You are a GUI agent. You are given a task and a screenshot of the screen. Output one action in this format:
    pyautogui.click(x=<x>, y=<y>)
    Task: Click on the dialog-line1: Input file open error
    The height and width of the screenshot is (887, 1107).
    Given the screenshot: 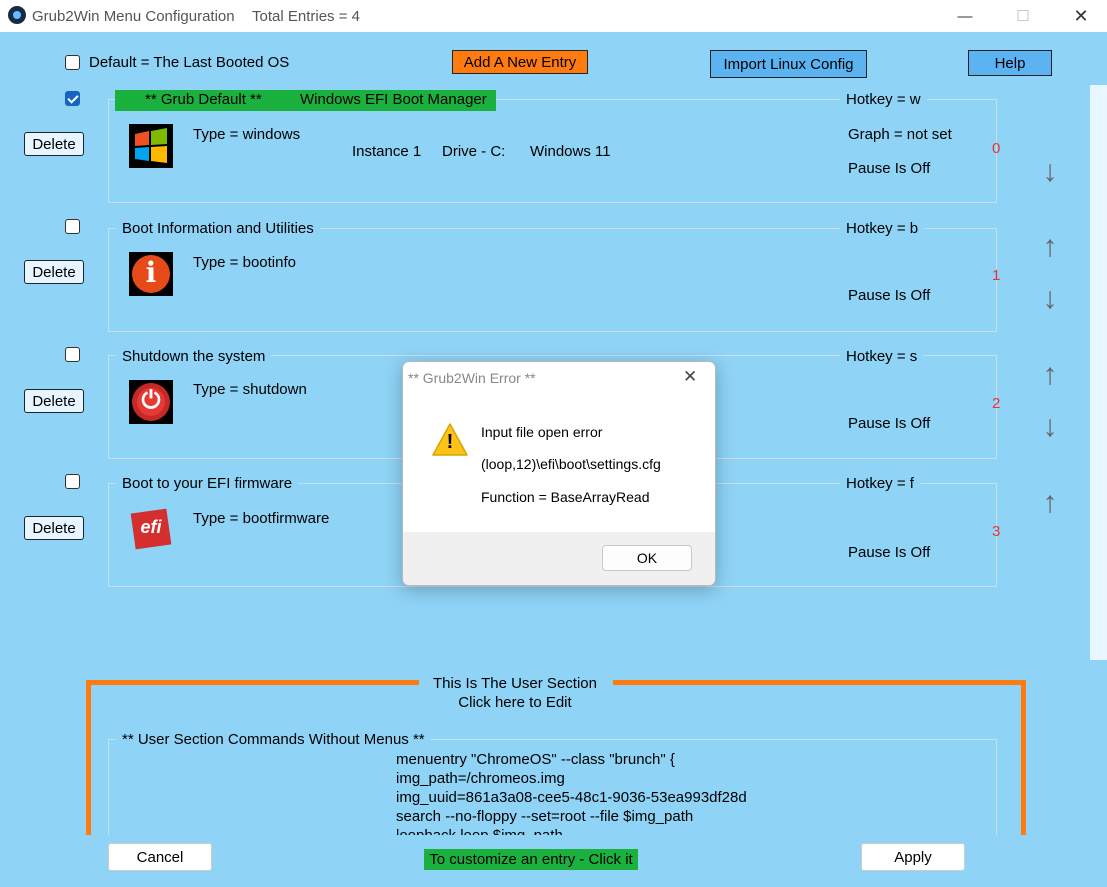 What is the action you would take?
    pyautogui.click(x=542, y=432)
    